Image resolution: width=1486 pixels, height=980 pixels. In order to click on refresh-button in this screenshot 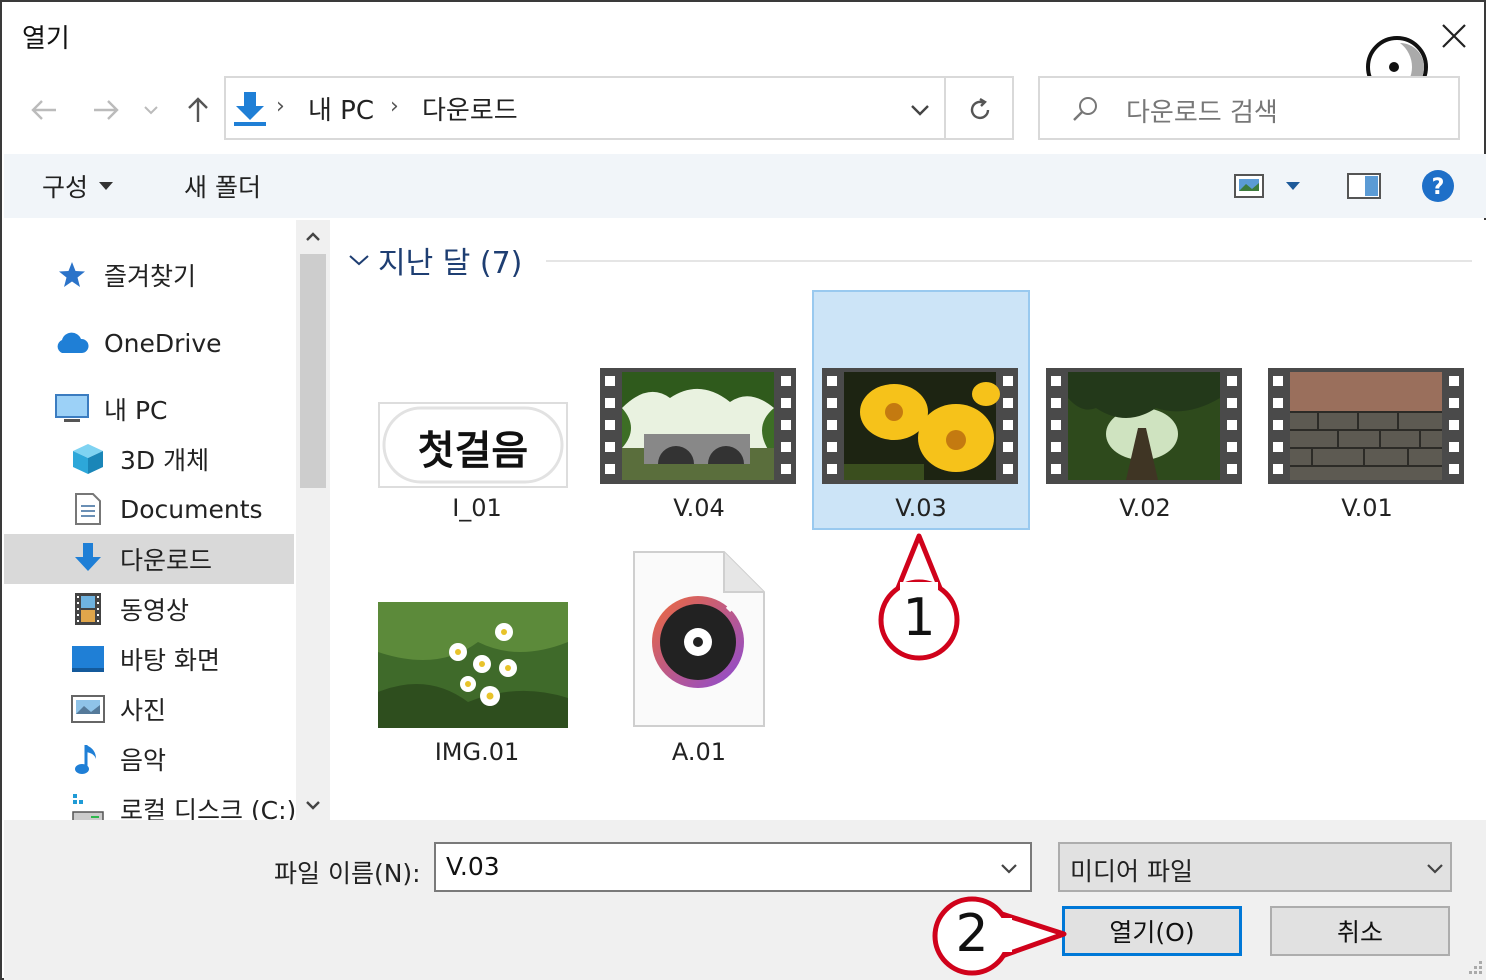, I will do `click(980, 110)`.